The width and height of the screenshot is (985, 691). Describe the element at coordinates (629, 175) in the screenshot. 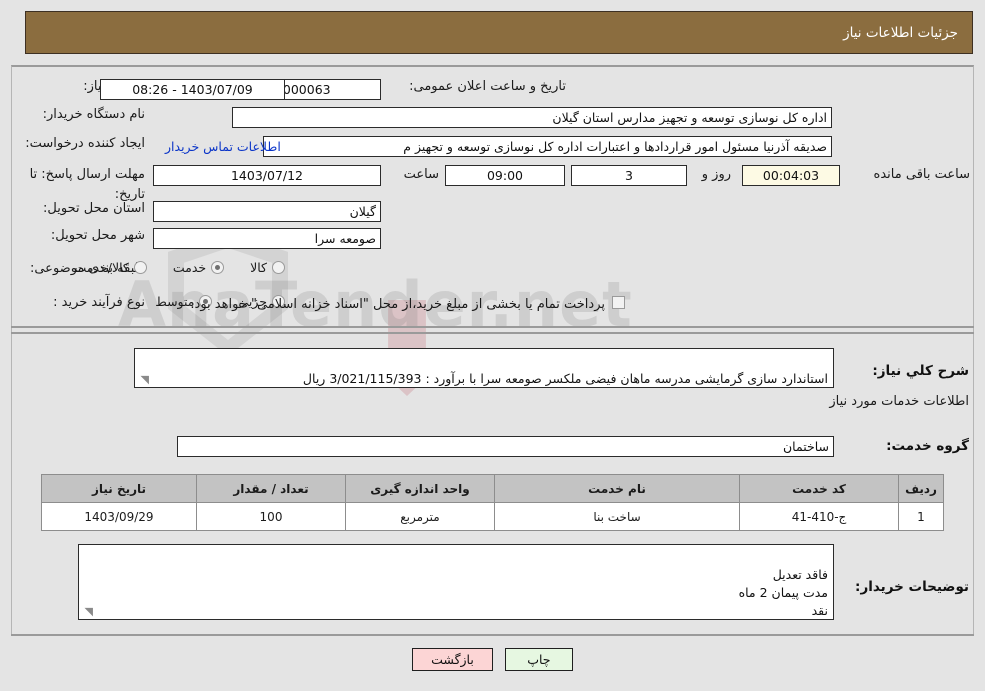

I see `remaining-days-value: 3` at that location.